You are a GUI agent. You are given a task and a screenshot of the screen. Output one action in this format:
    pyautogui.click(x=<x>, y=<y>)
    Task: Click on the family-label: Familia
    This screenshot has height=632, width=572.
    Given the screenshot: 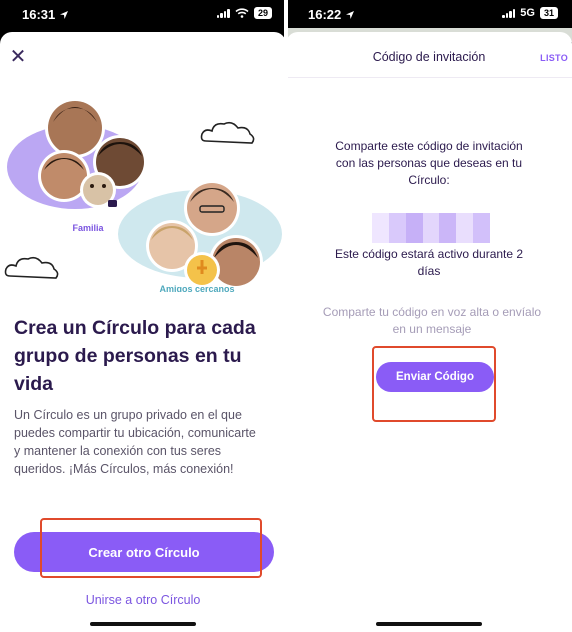 What is the action you would take?
    pyautogui.click(x=88, y=228)
    